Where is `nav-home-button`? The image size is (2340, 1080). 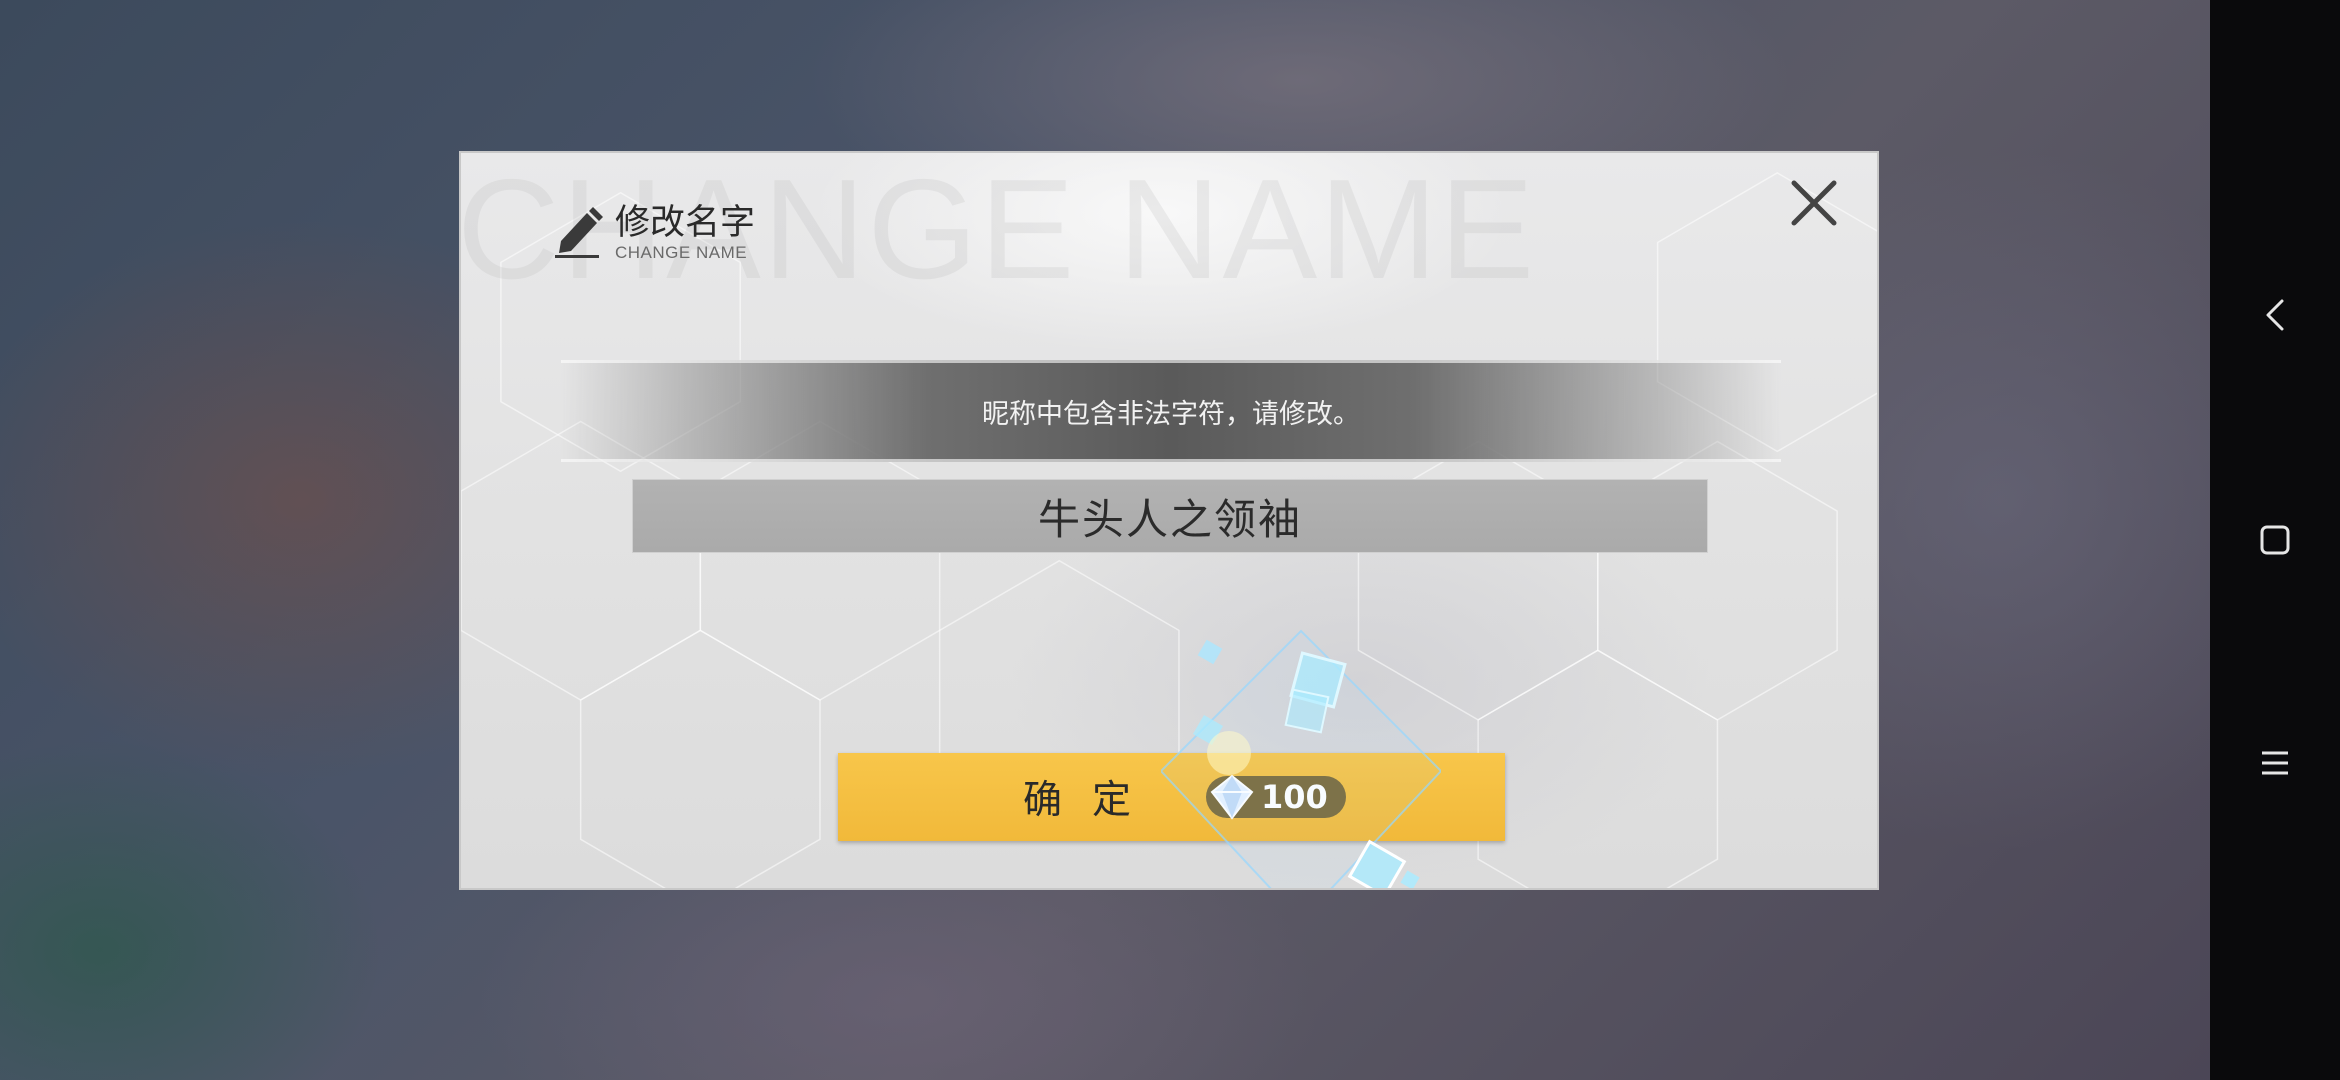
nav-home-button is located at coordinates (2275, 540).